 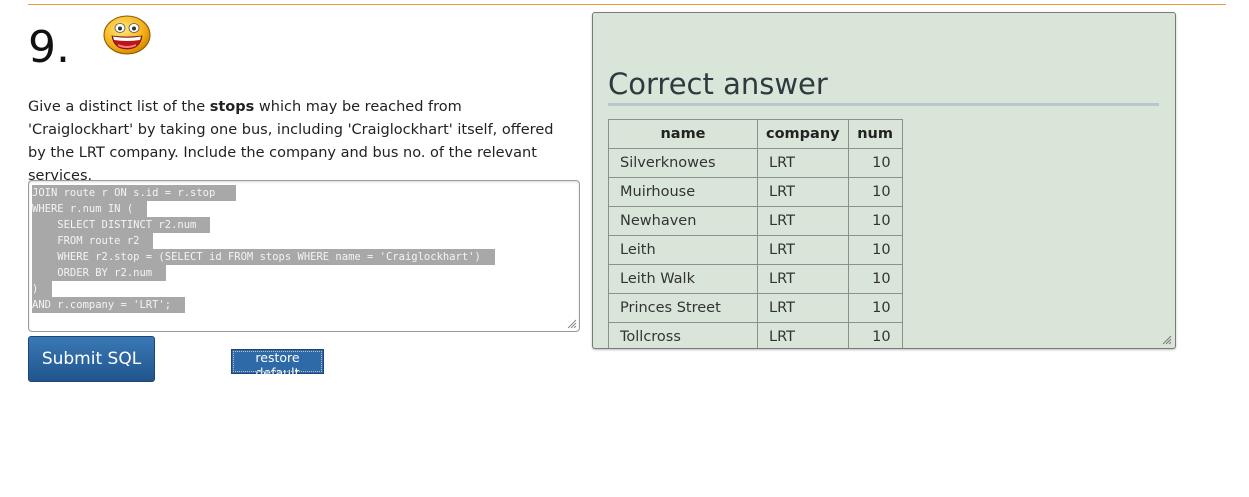 What do you see at coordinates (683, 308) in the screenshot?
I see `cell-name: Princes Street` at bounding box center [683, 308].